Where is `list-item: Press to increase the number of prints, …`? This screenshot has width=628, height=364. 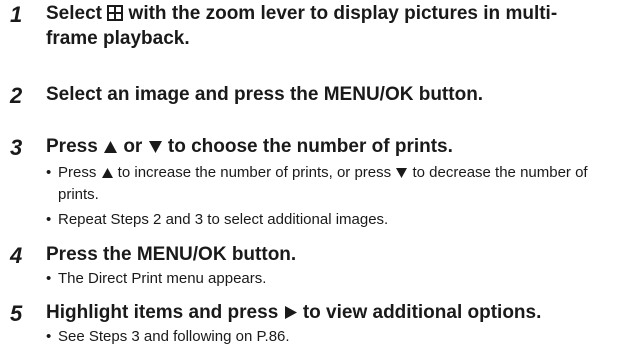
list-item: Press to increase the number of prints, … is located at coordinates (326, 184).